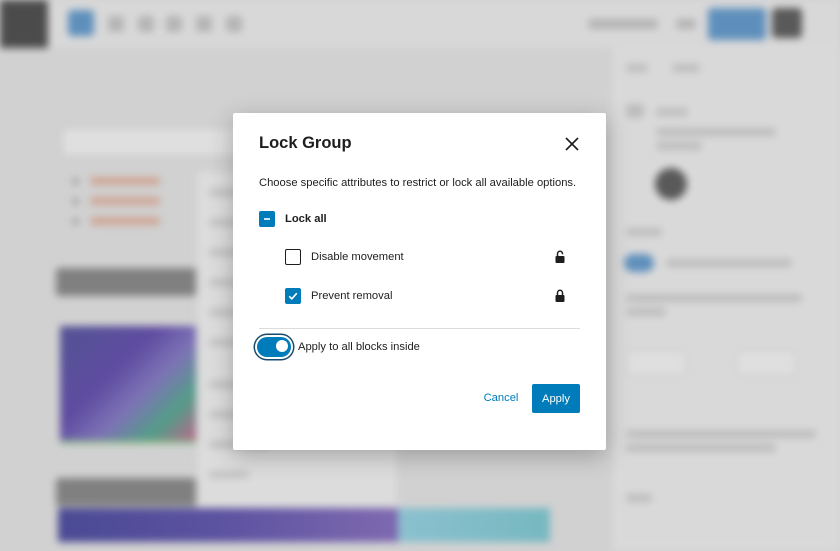 The height and width of the screenshot is (551, 840). Describe the element at coordinates (501, 398) in the screenshot. I see `cancel-button: Cancel` at that location.